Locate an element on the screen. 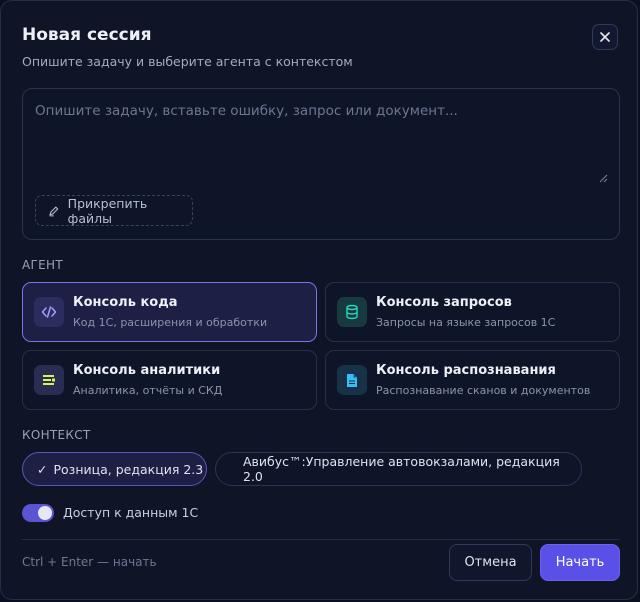 This screenshot has width=640, height=602. agent-section-label: АГЕНТ is located at coordinates (42, 265).